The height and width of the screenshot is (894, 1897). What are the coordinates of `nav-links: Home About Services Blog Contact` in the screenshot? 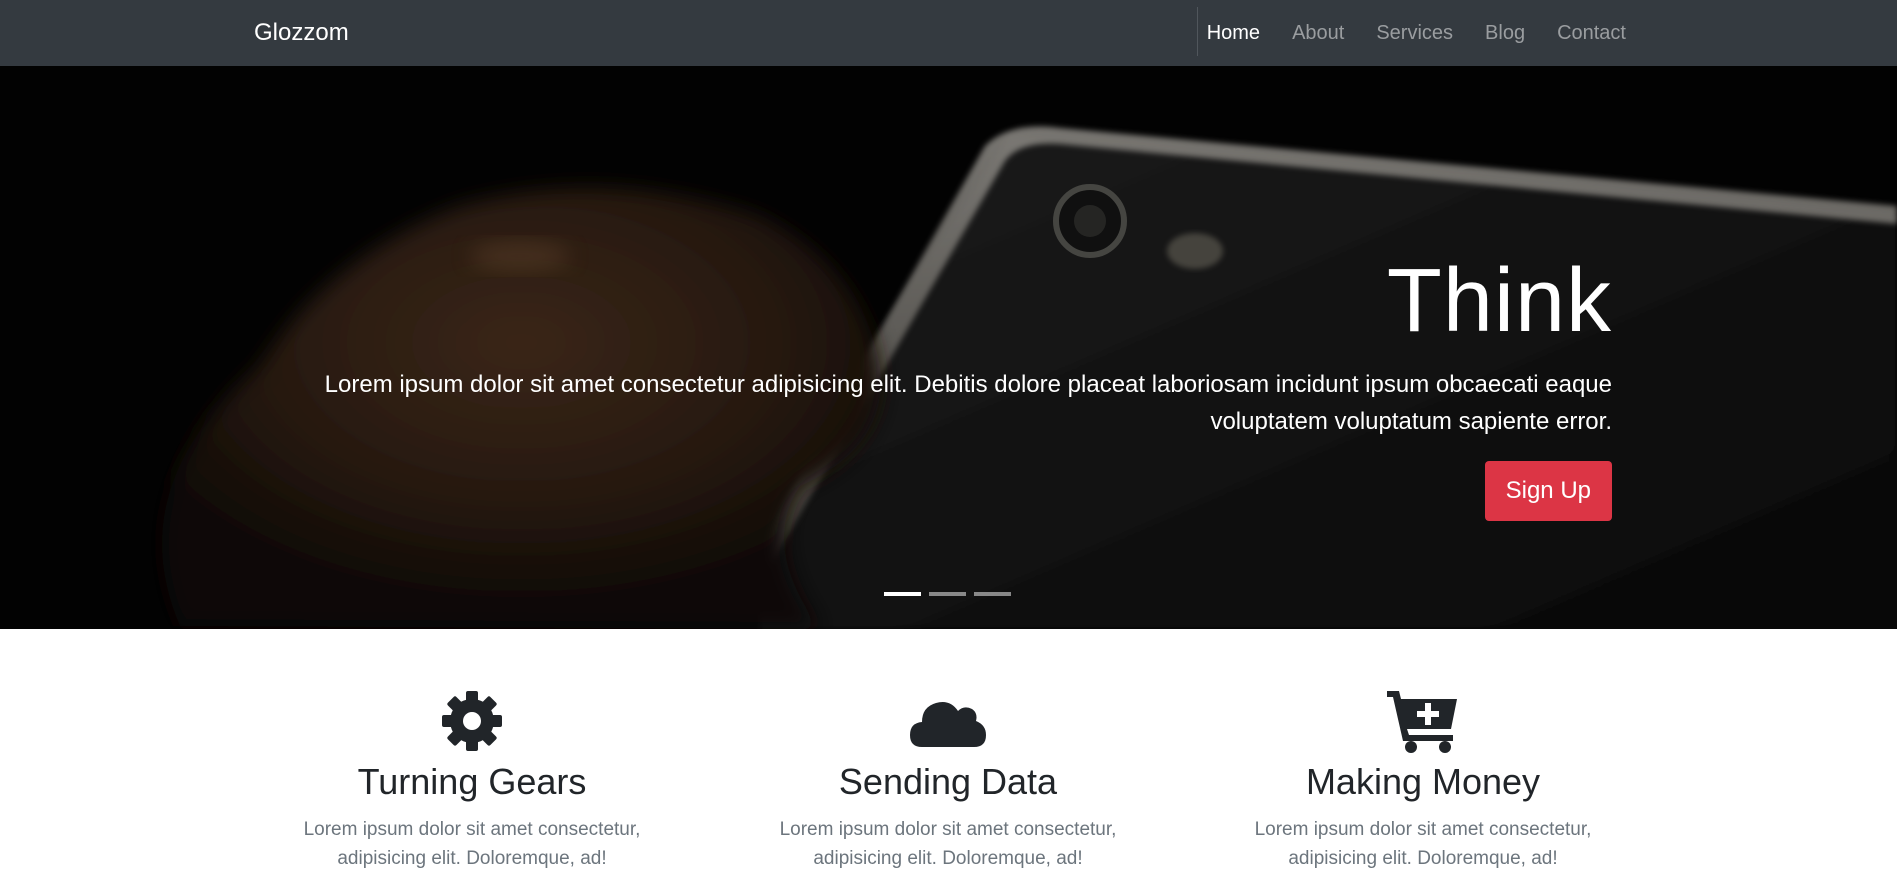 It's located at (1416, 33).